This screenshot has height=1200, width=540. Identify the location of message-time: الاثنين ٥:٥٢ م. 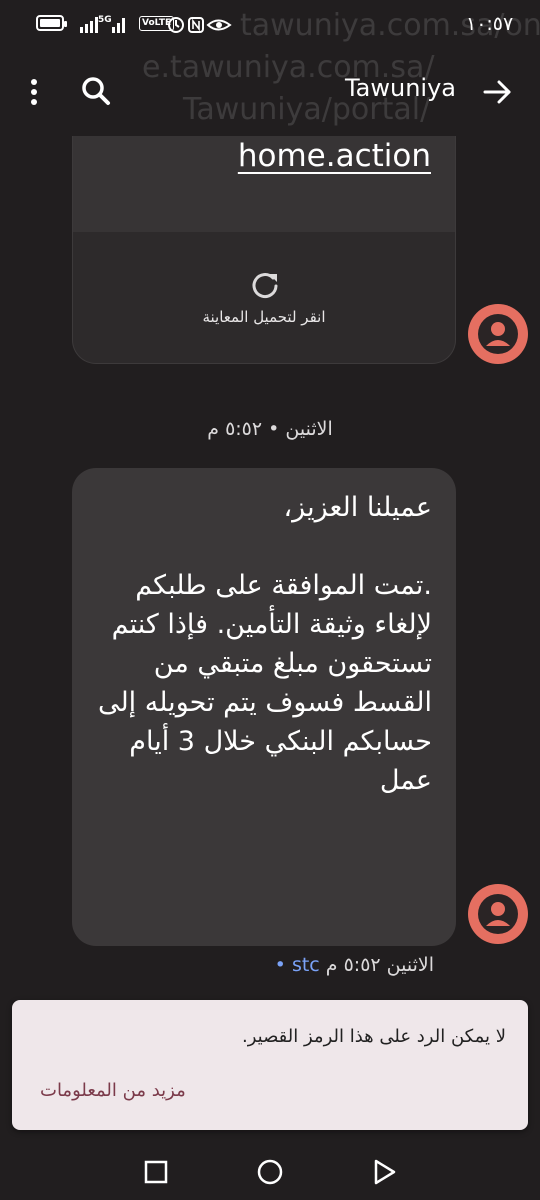
(379, 965).